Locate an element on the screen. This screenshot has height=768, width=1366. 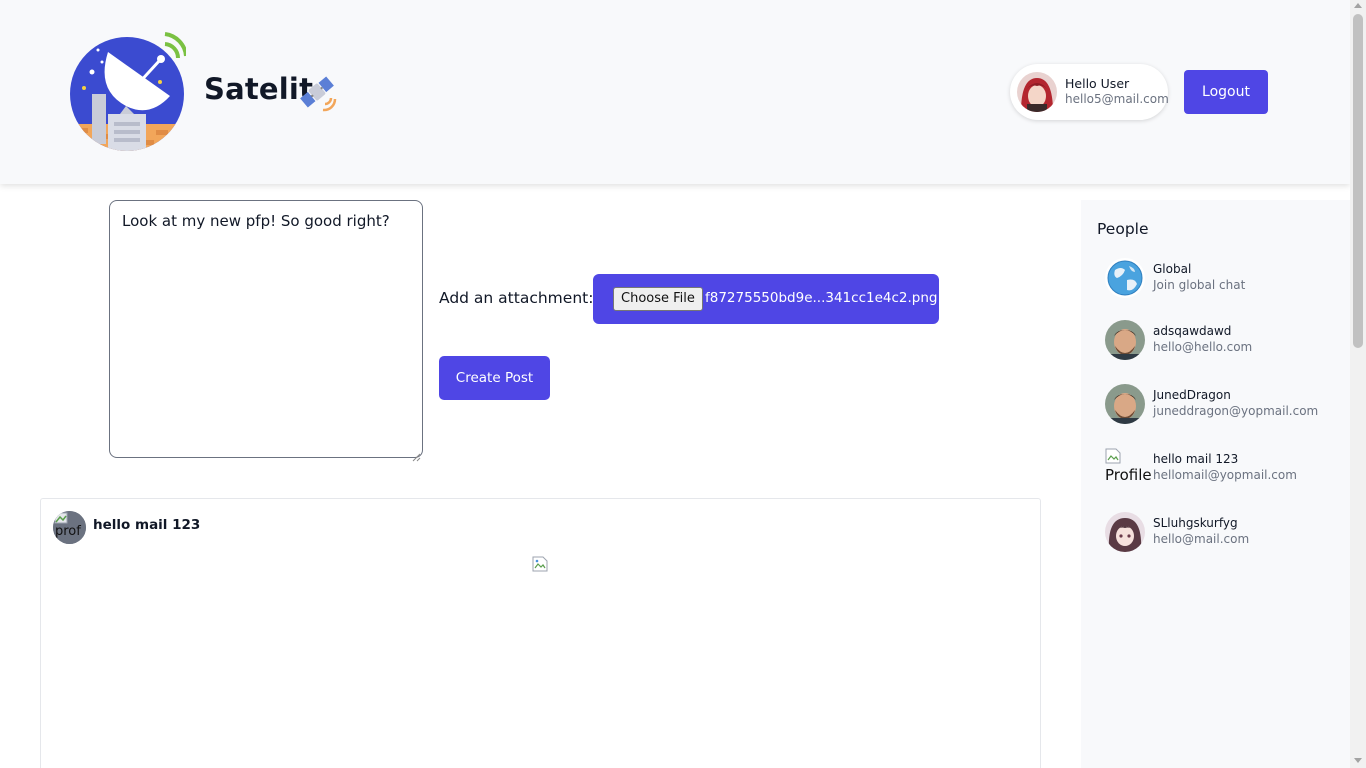
resize-grip-icon is located at coordinates (416, 454).